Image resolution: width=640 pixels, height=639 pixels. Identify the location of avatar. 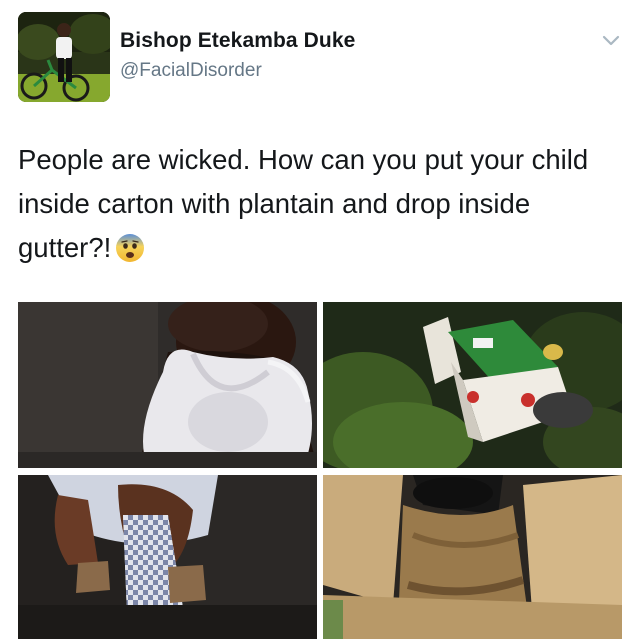
(64, 57).